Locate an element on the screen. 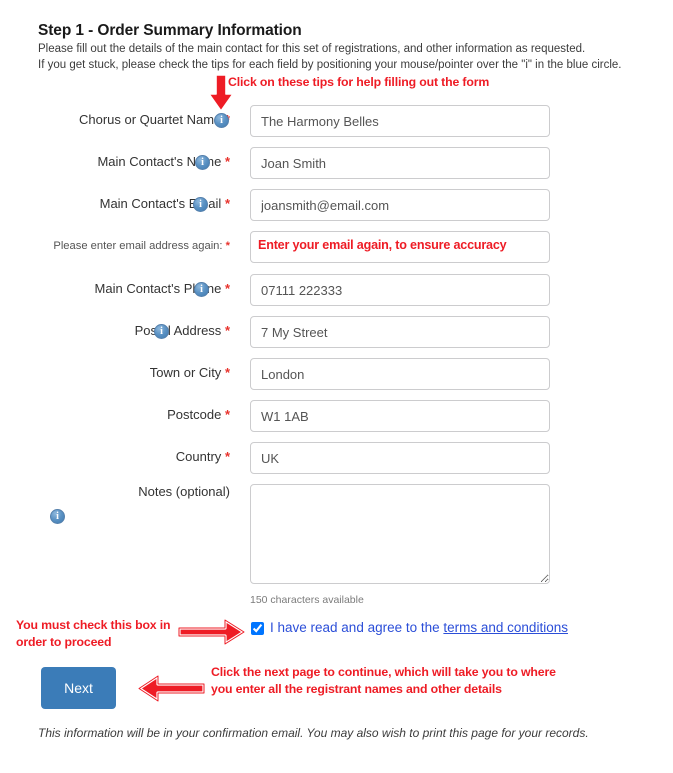  notes-character-counter: 150 characters available is located at coordinates (307, 600).